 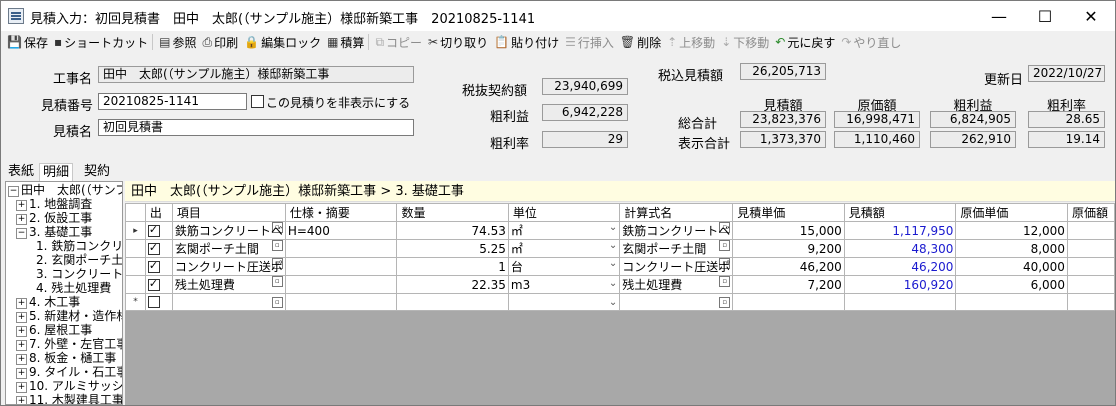 I want to click on col-amount: 見積額, so click(x=900, y=212).